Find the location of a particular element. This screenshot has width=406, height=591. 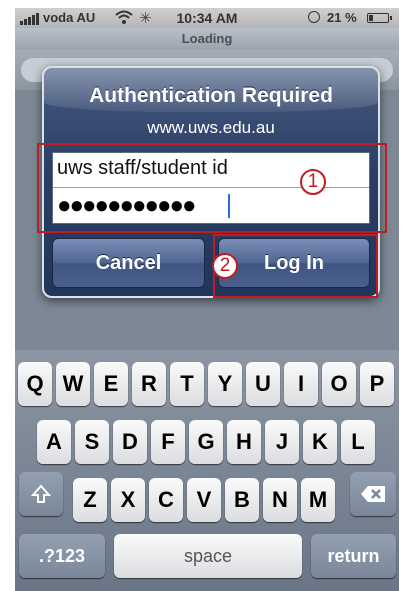

nav-bar: Loading is located at coordinates (207, 39).